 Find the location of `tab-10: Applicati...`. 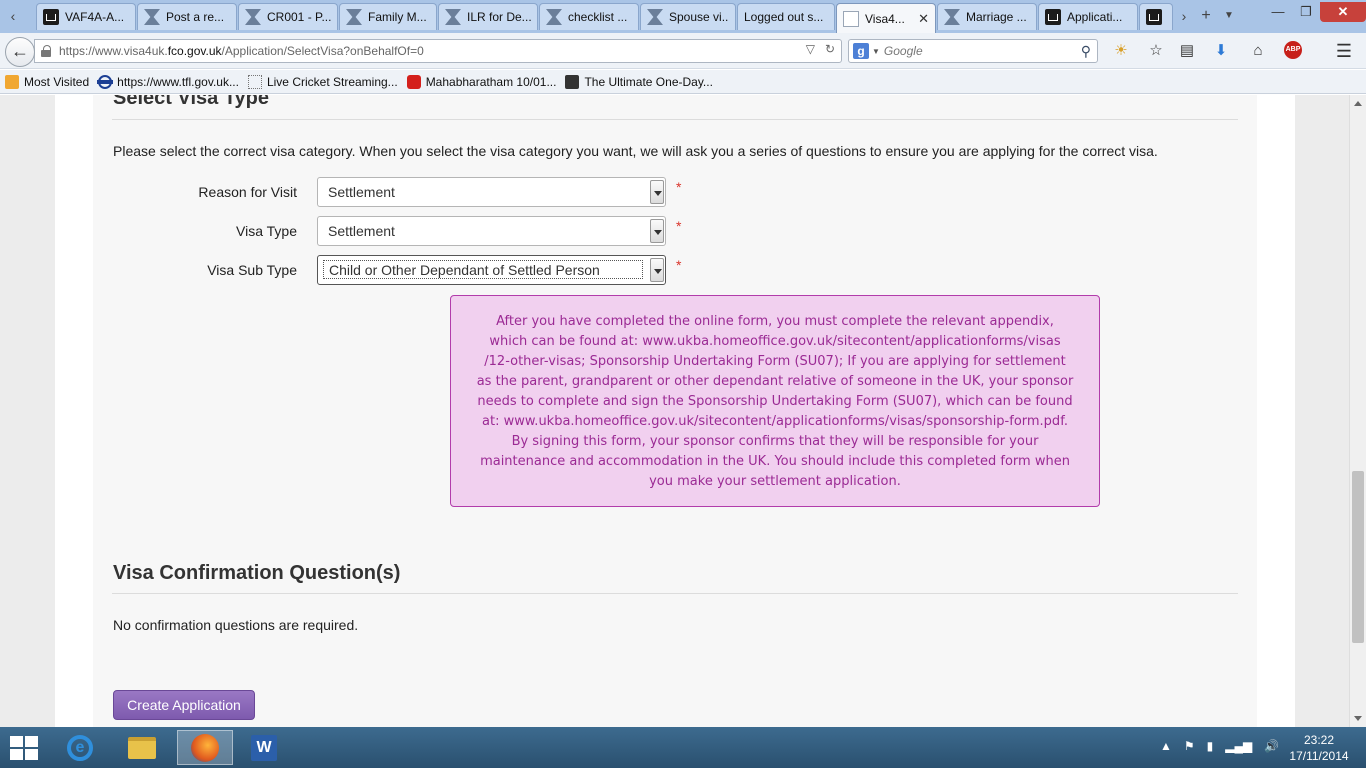

tab-10: Applicati... is located at coordinates (1088, 16).